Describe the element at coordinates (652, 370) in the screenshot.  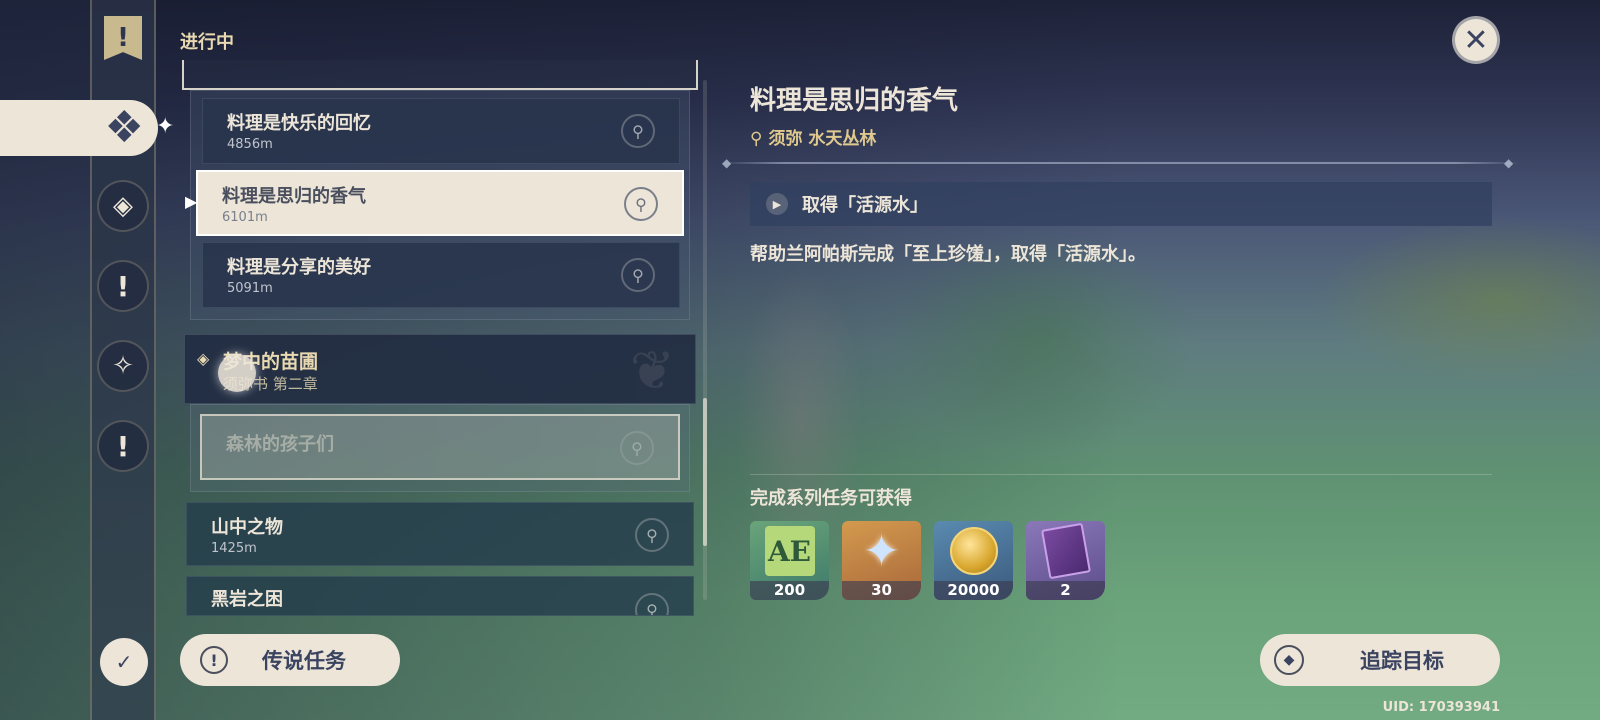
I see `tree-emblem-icon: ❦` at that location.